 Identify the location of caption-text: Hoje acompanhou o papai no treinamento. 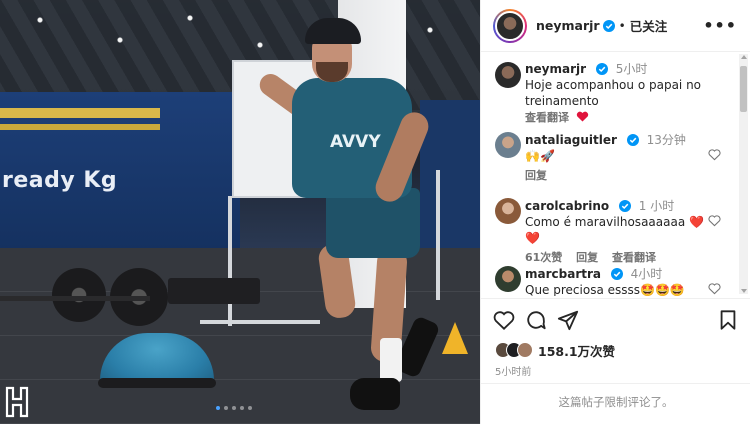
(613, 93).